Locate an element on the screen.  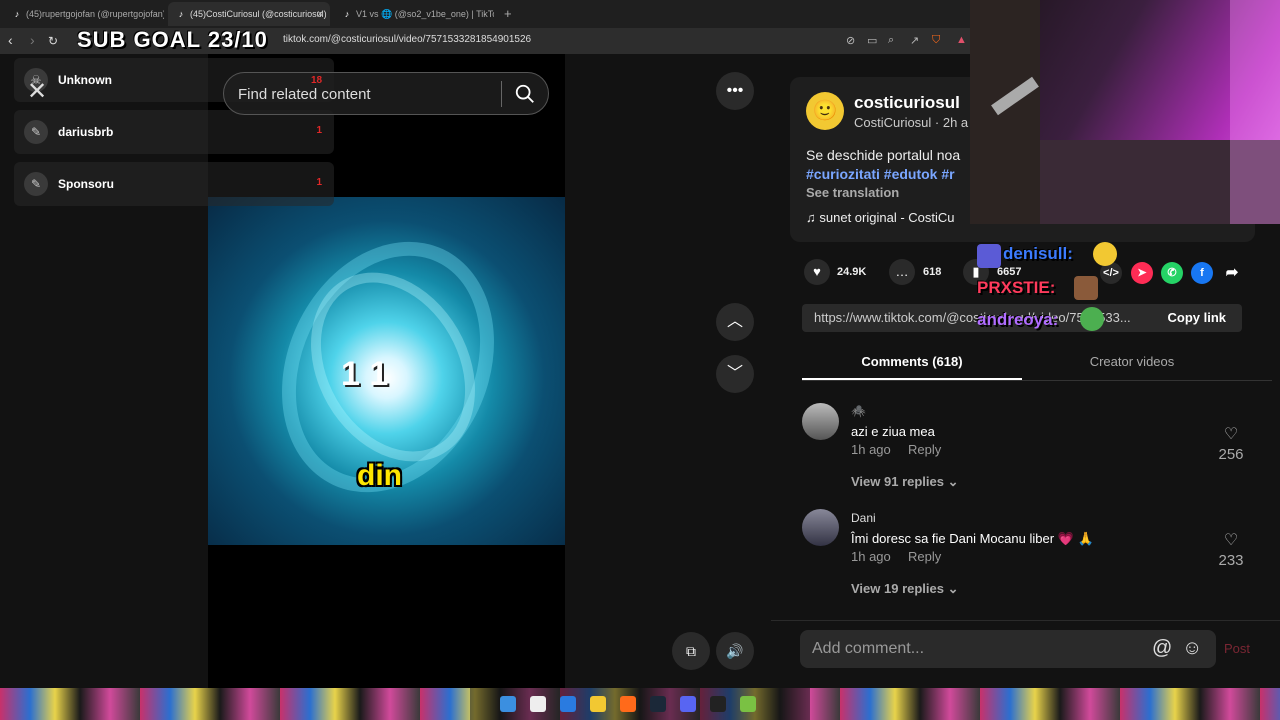
music-note-icon: ♫ is located at coordinates (813, 217).